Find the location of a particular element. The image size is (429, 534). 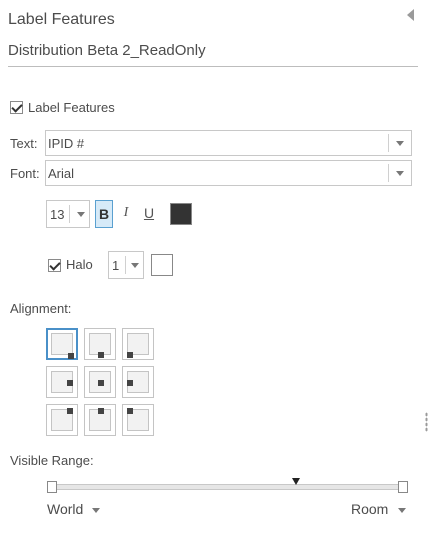

collapse-arrow-icon is located at coordinates (410, 15).